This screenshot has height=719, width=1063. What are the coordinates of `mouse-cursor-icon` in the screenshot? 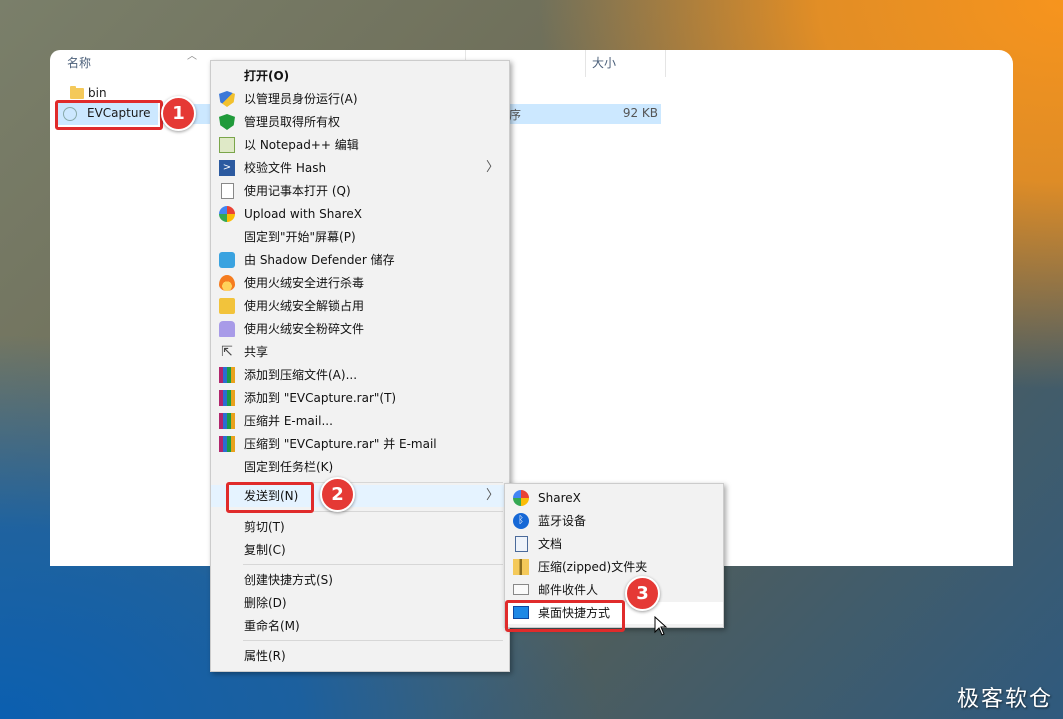 It's located at (661, 626).